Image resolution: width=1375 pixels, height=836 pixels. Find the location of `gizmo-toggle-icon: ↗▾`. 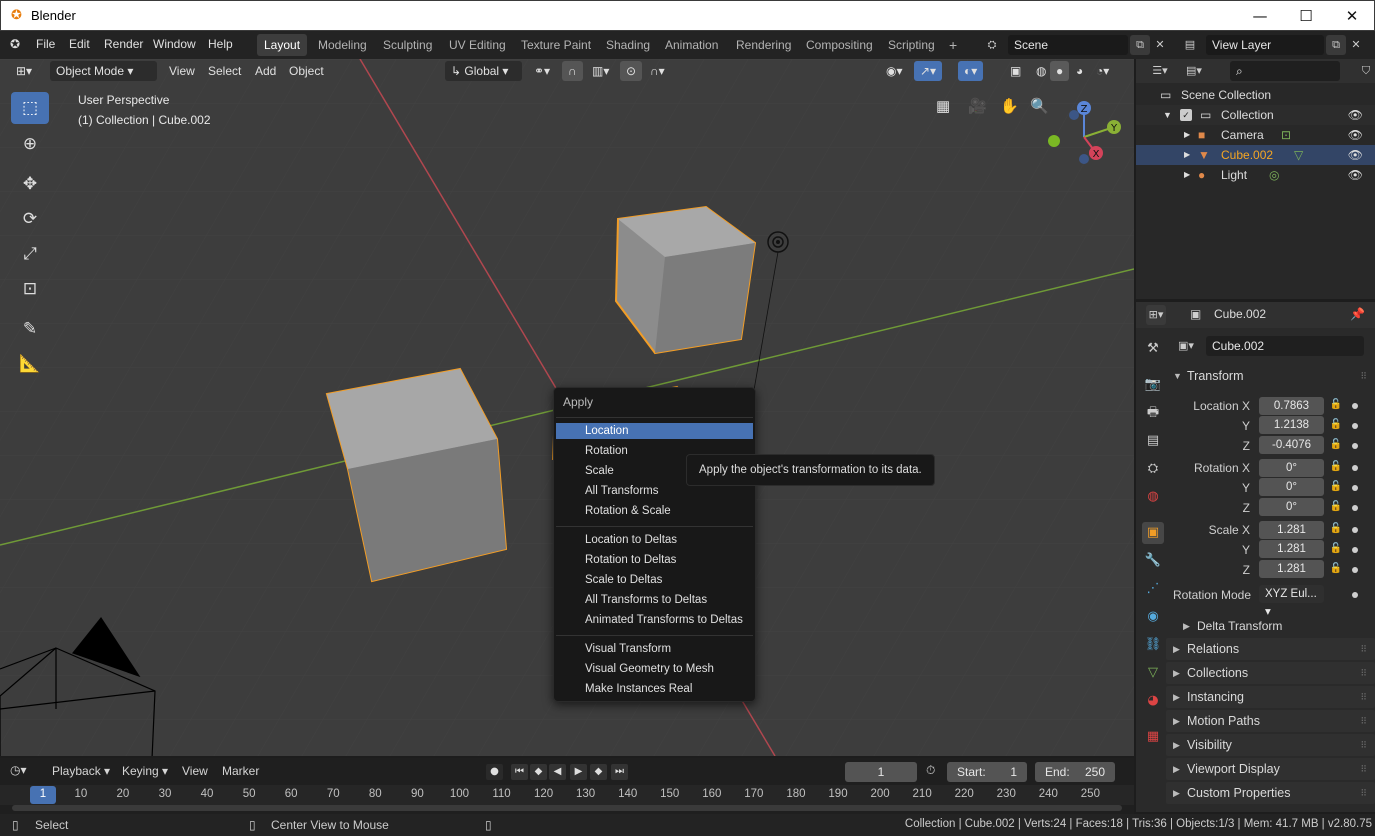

gizmo-toggle-icon: ↗▾ is located at coordinates (928, 71).